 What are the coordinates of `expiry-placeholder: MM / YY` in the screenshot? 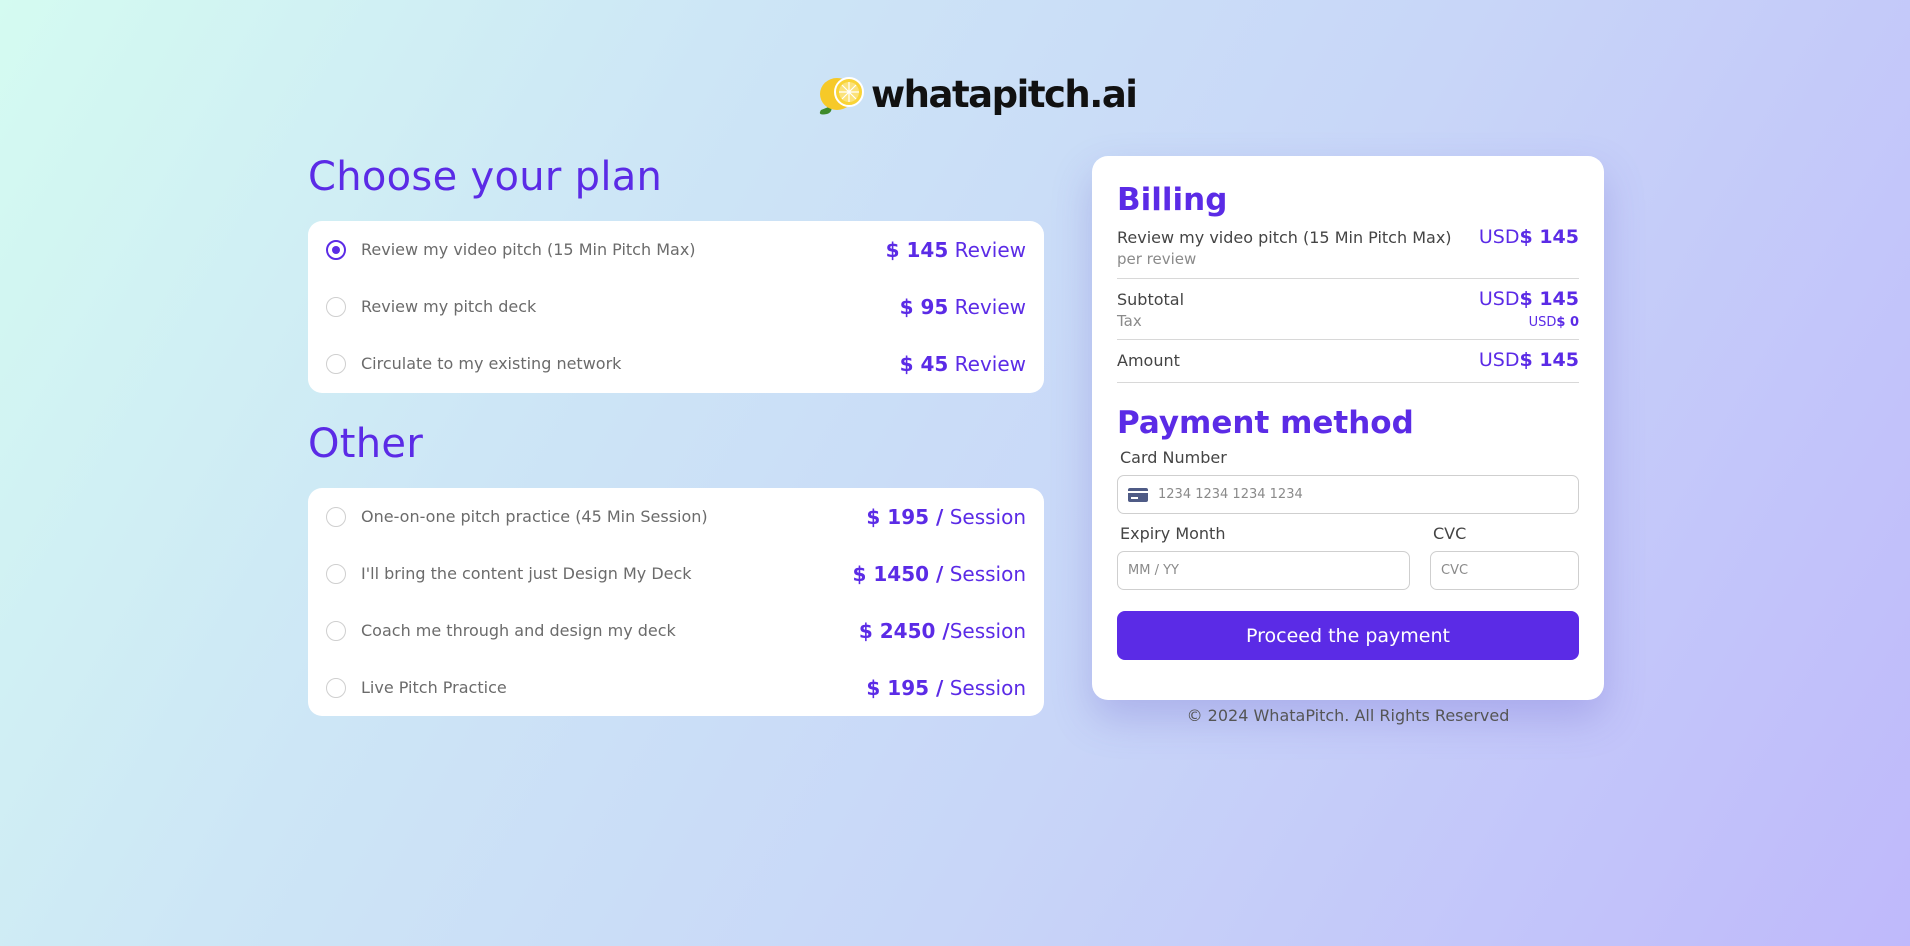 It's located at (1153, 570).